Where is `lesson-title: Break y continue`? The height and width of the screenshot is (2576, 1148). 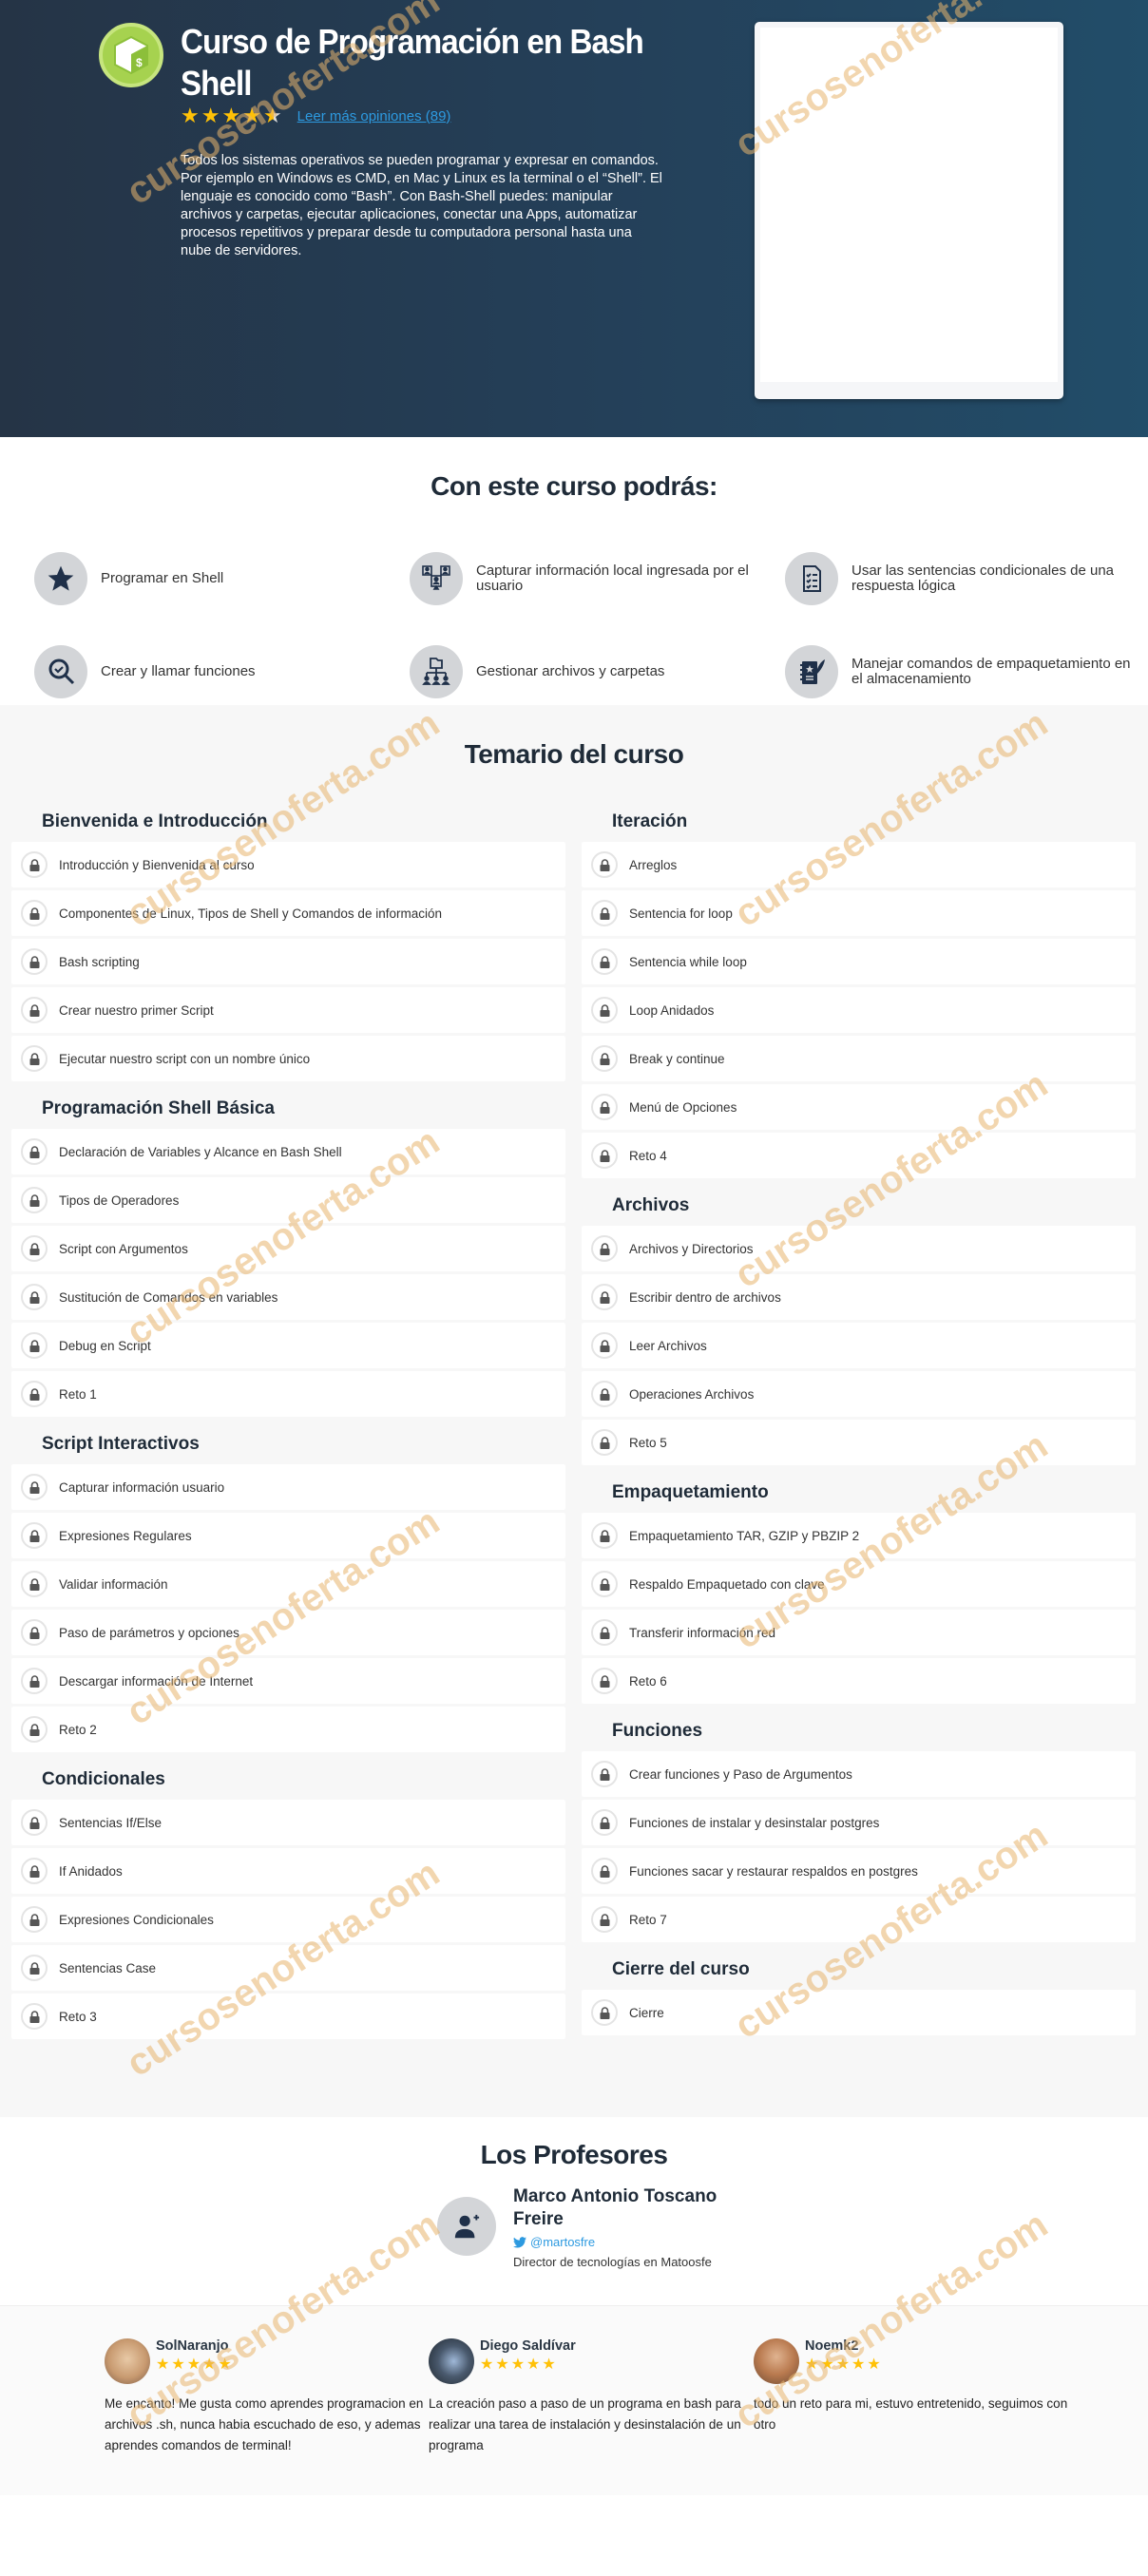
lesson-title: Break y continue is located at coordinates (677, 1058).